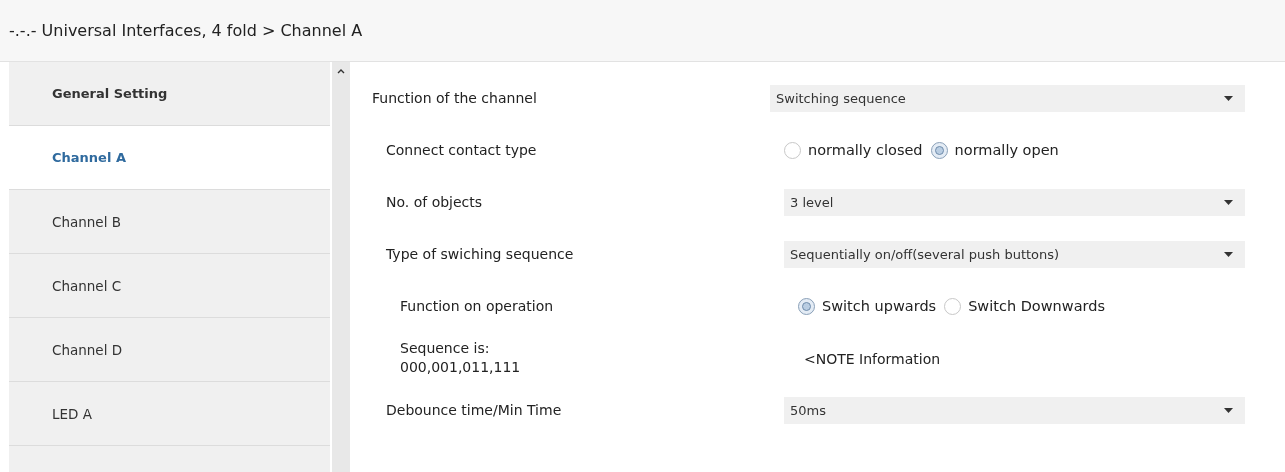 The width and height of the screenshot is (1285, 472). Describe the element at coordinates (879, 306) in the screenshot. I see `radio-label: Switch upwards` at that location.